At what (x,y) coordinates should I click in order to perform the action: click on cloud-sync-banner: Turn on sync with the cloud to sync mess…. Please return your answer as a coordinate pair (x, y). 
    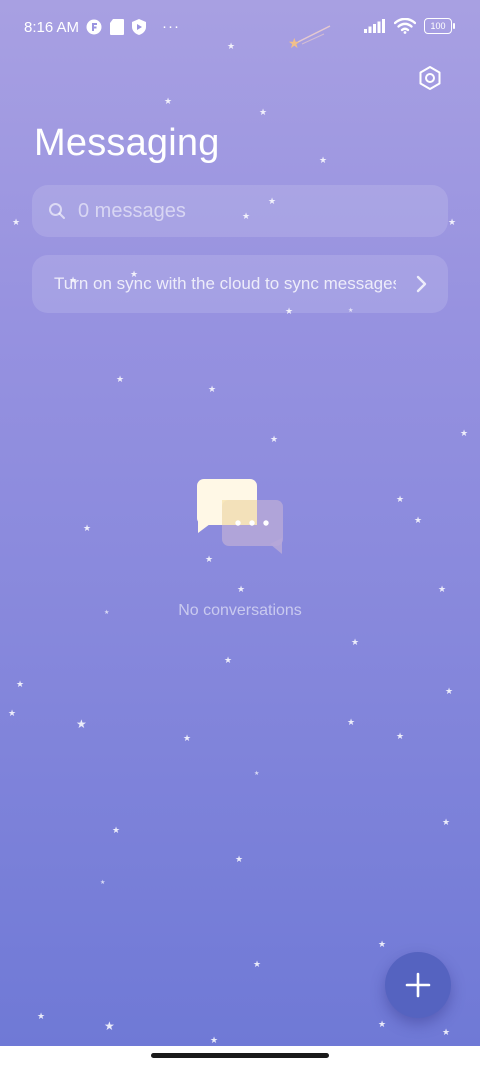
    Looking at the image, I should click on (240, 284).